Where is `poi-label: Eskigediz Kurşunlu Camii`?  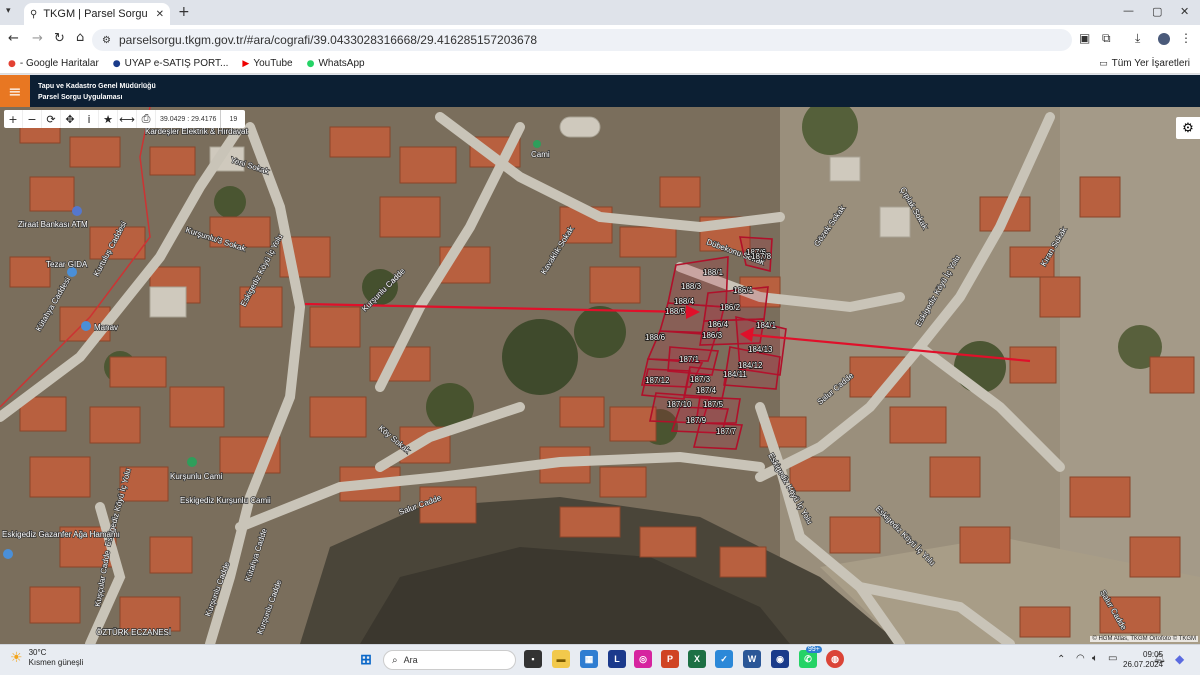 poi-label: Eskigediz Kurşunlu Camii is located at coordinates (225, 500).